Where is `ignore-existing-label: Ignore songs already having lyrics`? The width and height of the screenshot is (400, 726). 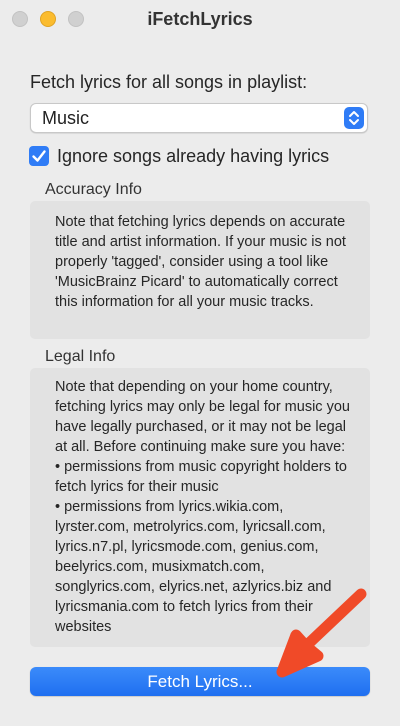
ignore-existing-label: Ignore songs already having lyrics is located at coordinates (193, 156).